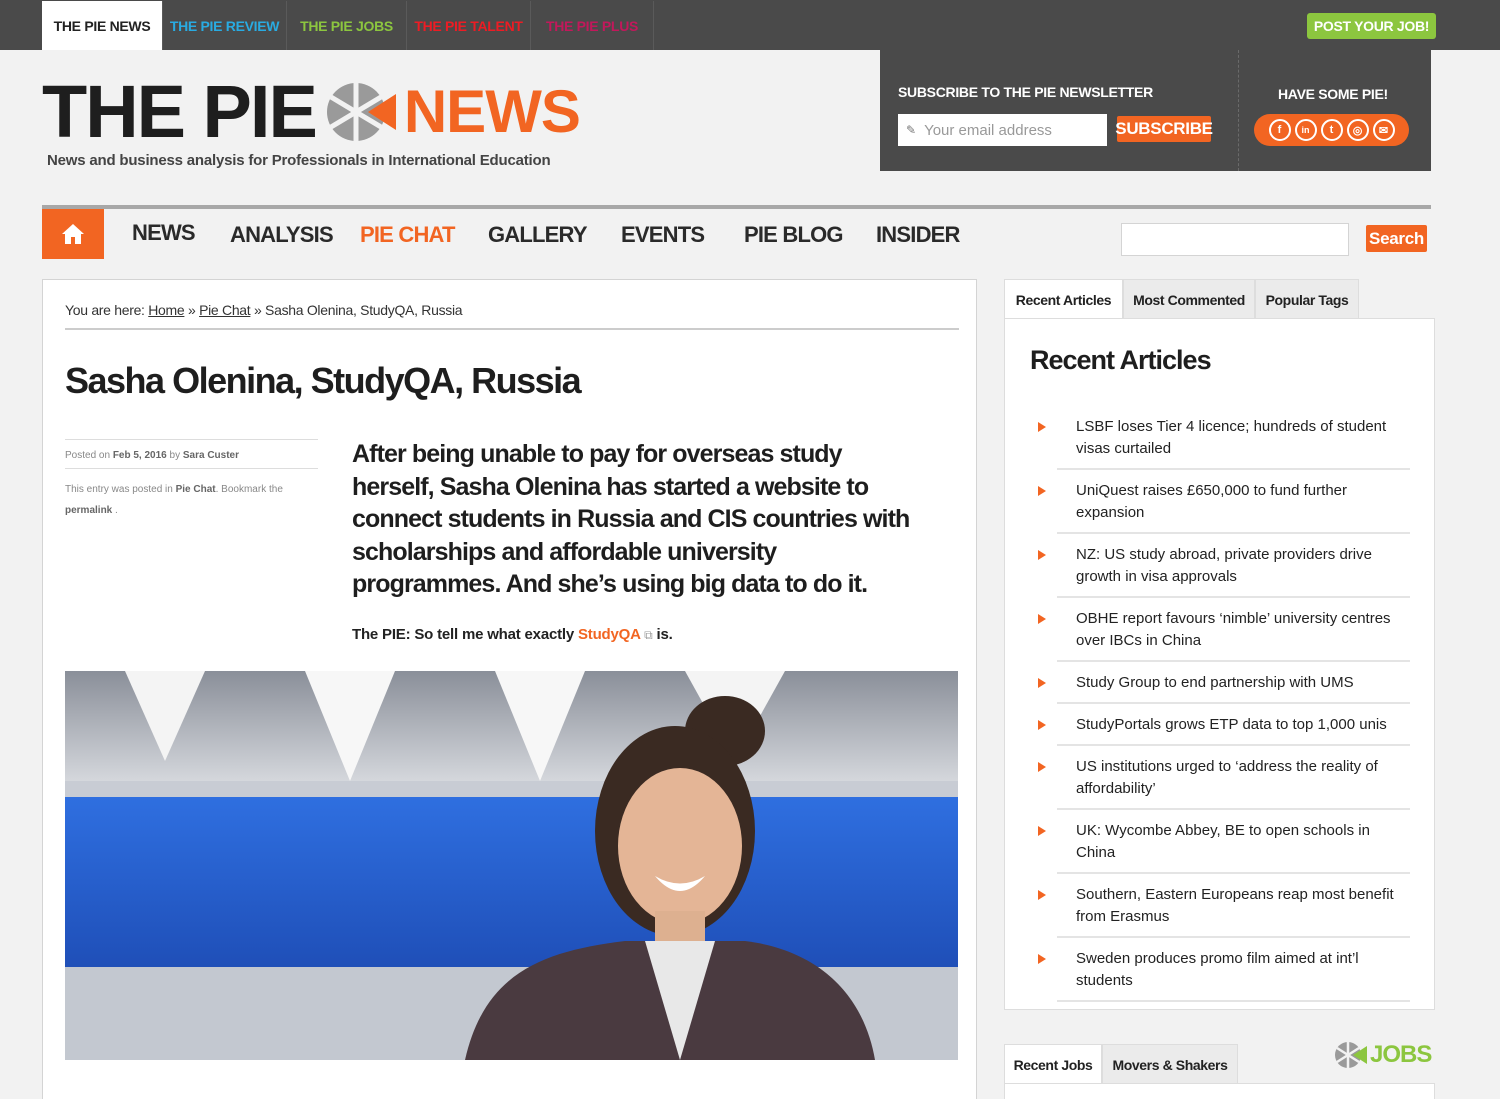 The height and width of the screenshot is (1099, 1500). I want to click on pencil-icon: ✎, so click(911, 130).